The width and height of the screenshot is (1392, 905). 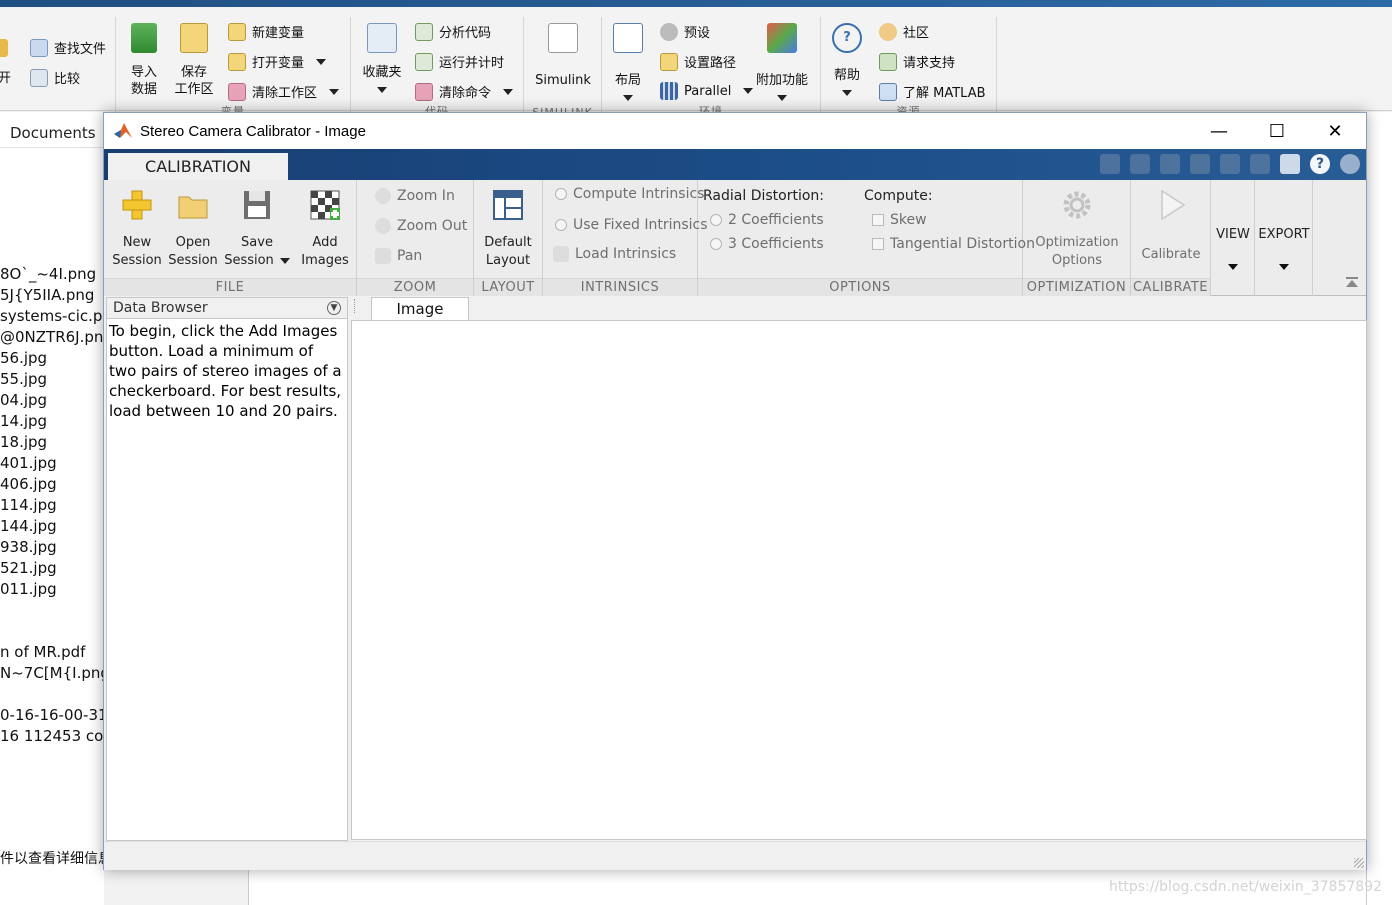 What do you see at coordinates (54, 715) in the screenshot?
I see `file-list-item: 0-16-16-00-31` at bounding box center [54, 715].